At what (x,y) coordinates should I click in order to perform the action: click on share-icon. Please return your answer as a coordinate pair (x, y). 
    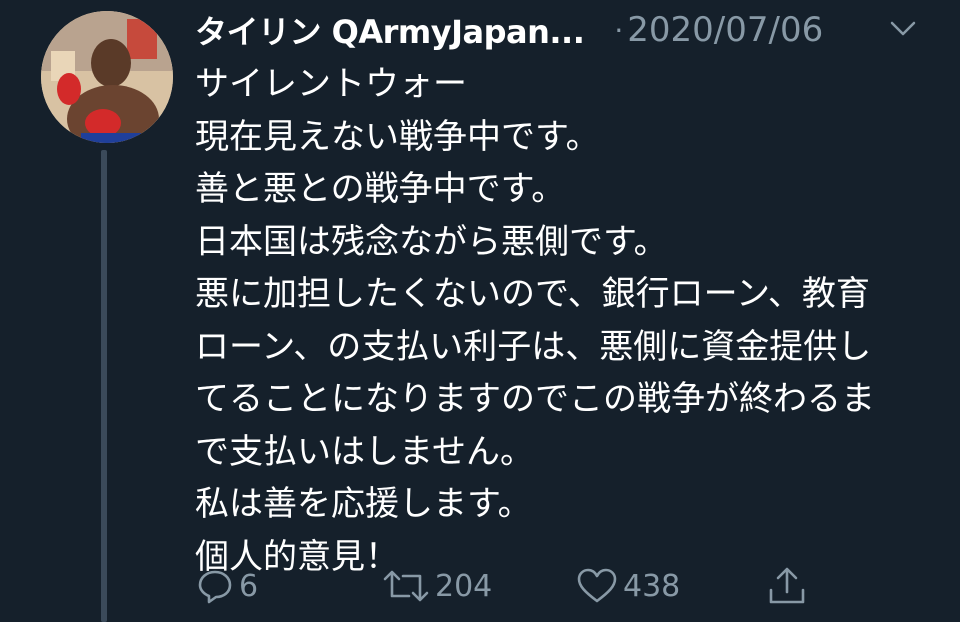
    Looking at the image, I should click on (787, 586).